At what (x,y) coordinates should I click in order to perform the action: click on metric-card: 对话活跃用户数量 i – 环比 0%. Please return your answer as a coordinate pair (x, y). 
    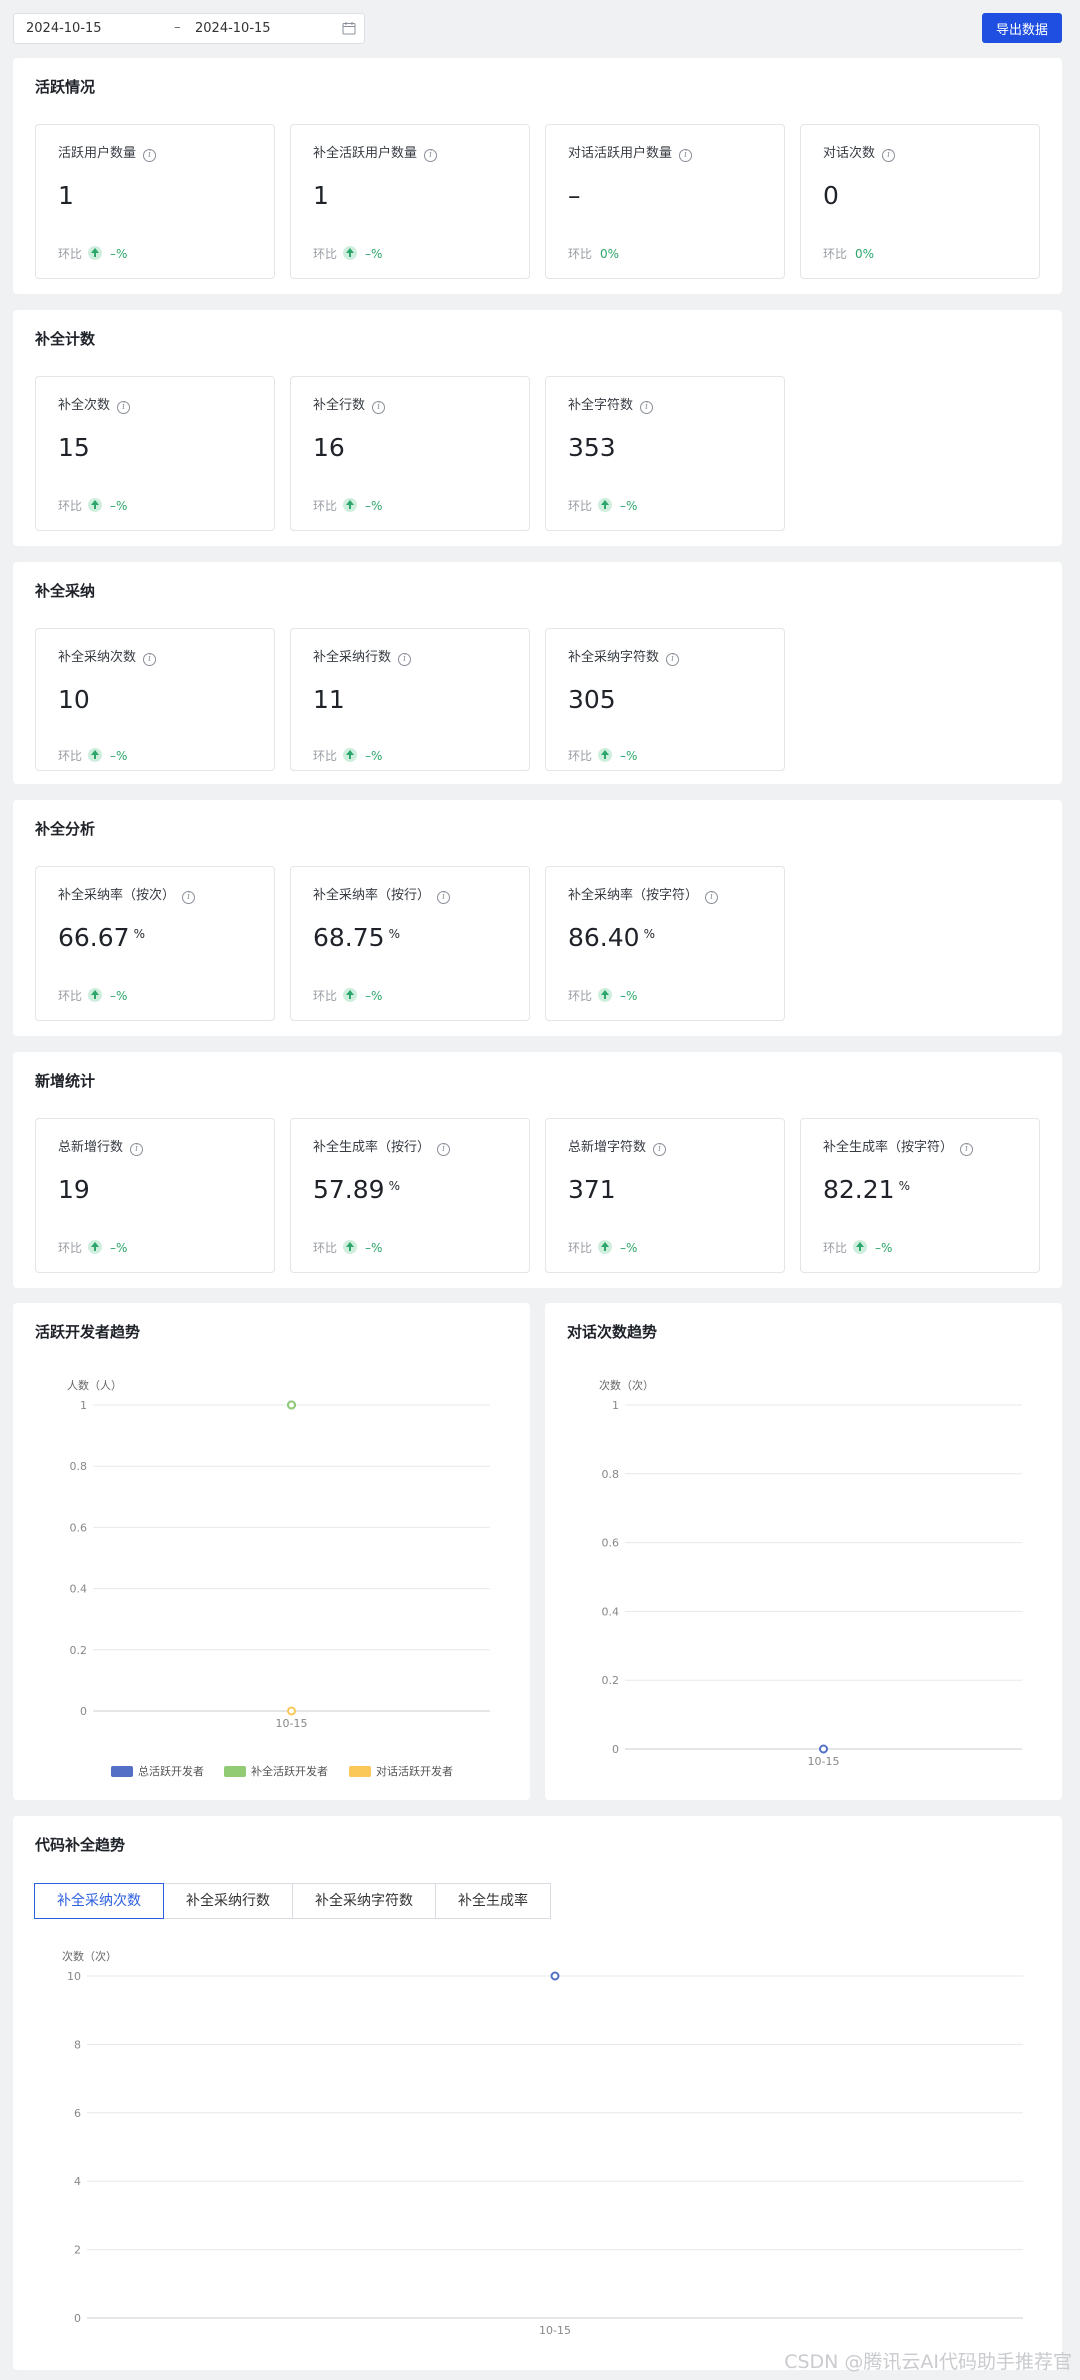
    Looking at the image, I should click on (665, 201).